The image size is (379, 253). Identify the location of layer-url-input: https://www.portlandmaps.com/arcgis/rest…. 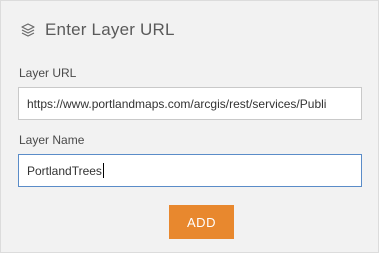
(190, 103).